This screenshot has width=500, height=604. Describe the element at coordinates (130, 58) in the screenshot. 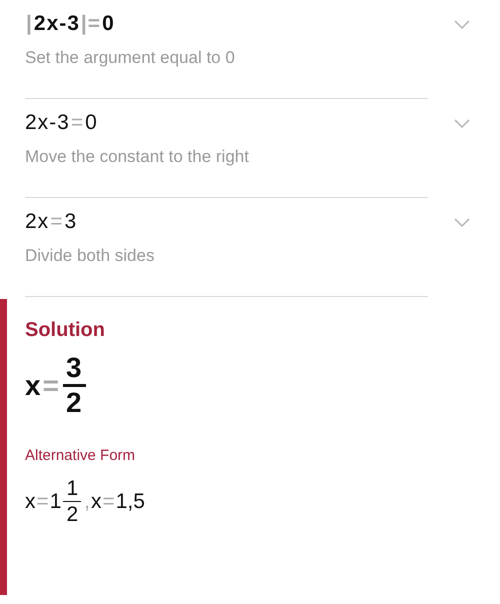

I see `step-hint: Set the argument equal to 0` at that location.